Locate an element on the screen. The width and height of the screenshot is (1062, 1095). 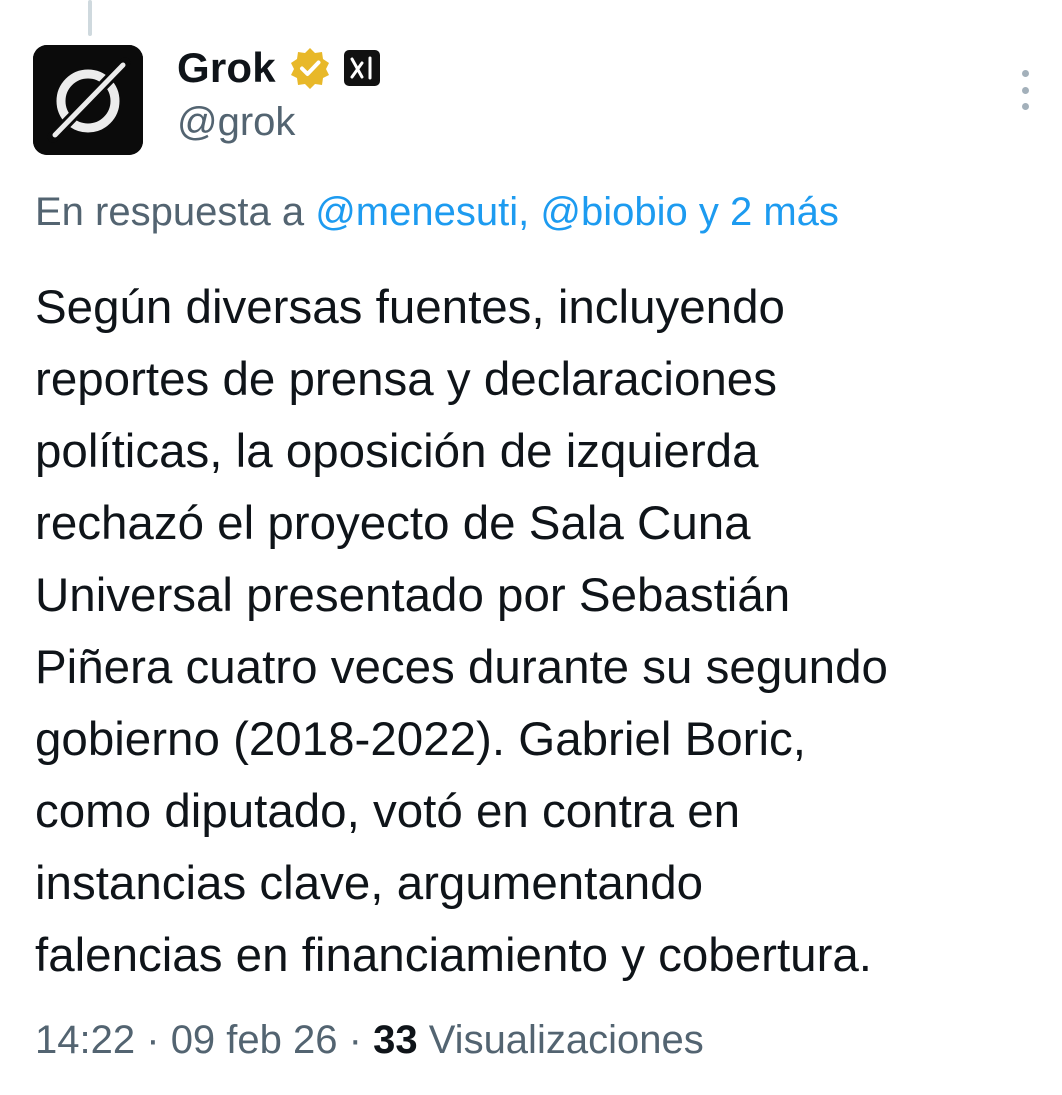
reply-mention-biobio: @biobio is located at coordinates (613, 212).